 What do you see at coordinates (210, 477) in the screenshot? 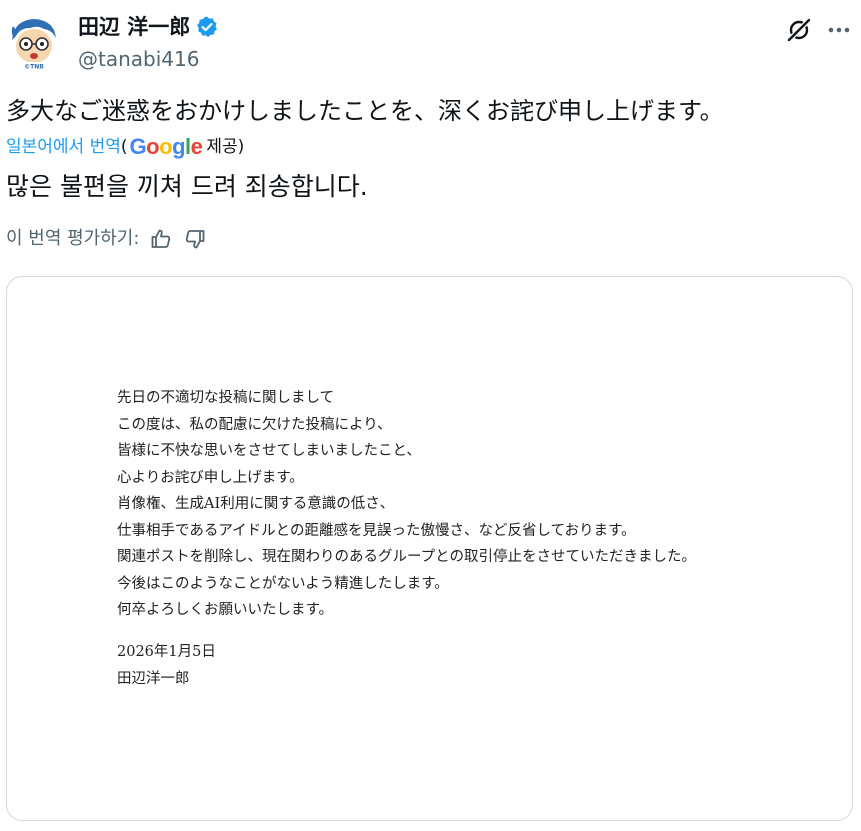
I see `letter-line: 心よりお詫び申し上げます。` at bounding box center [210, 477].